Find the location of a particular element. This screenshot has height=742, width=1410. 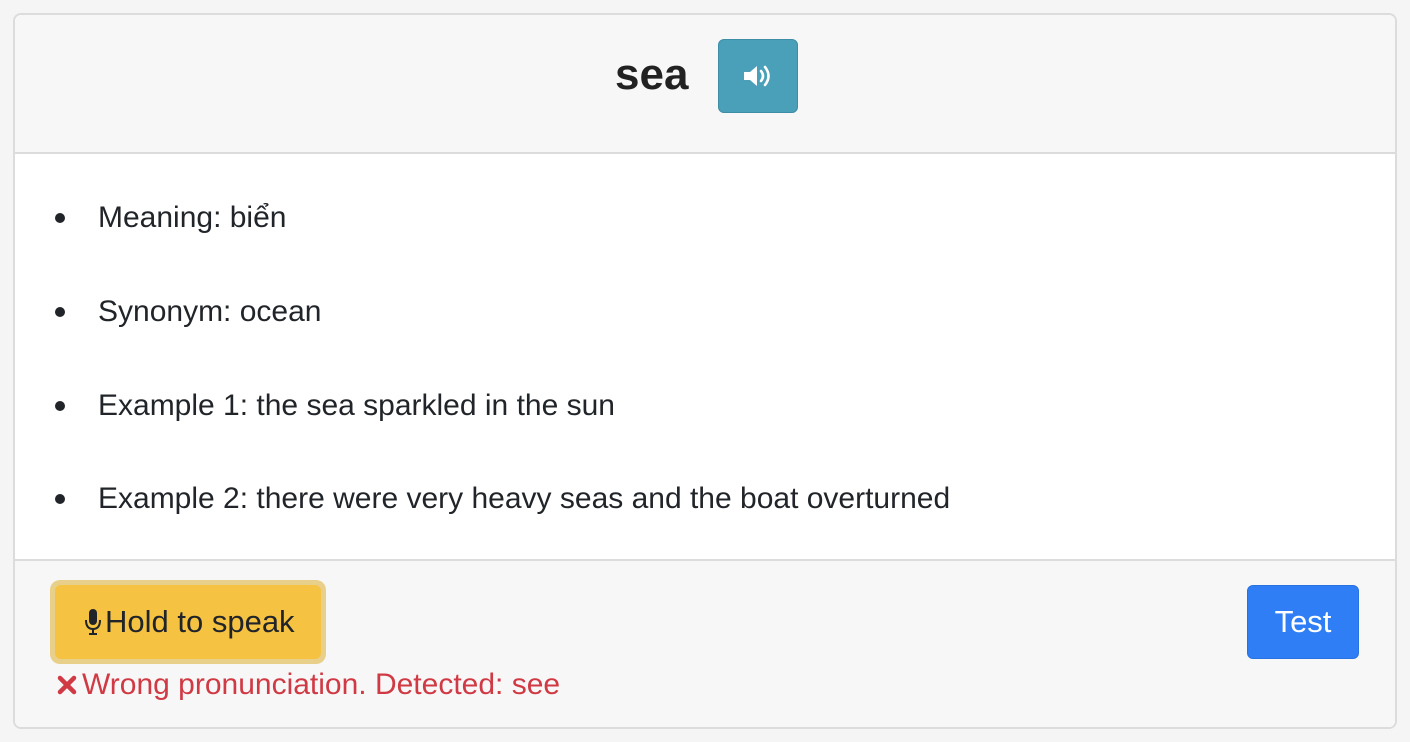

volume-up-icon is located at coordinates (757, 76).